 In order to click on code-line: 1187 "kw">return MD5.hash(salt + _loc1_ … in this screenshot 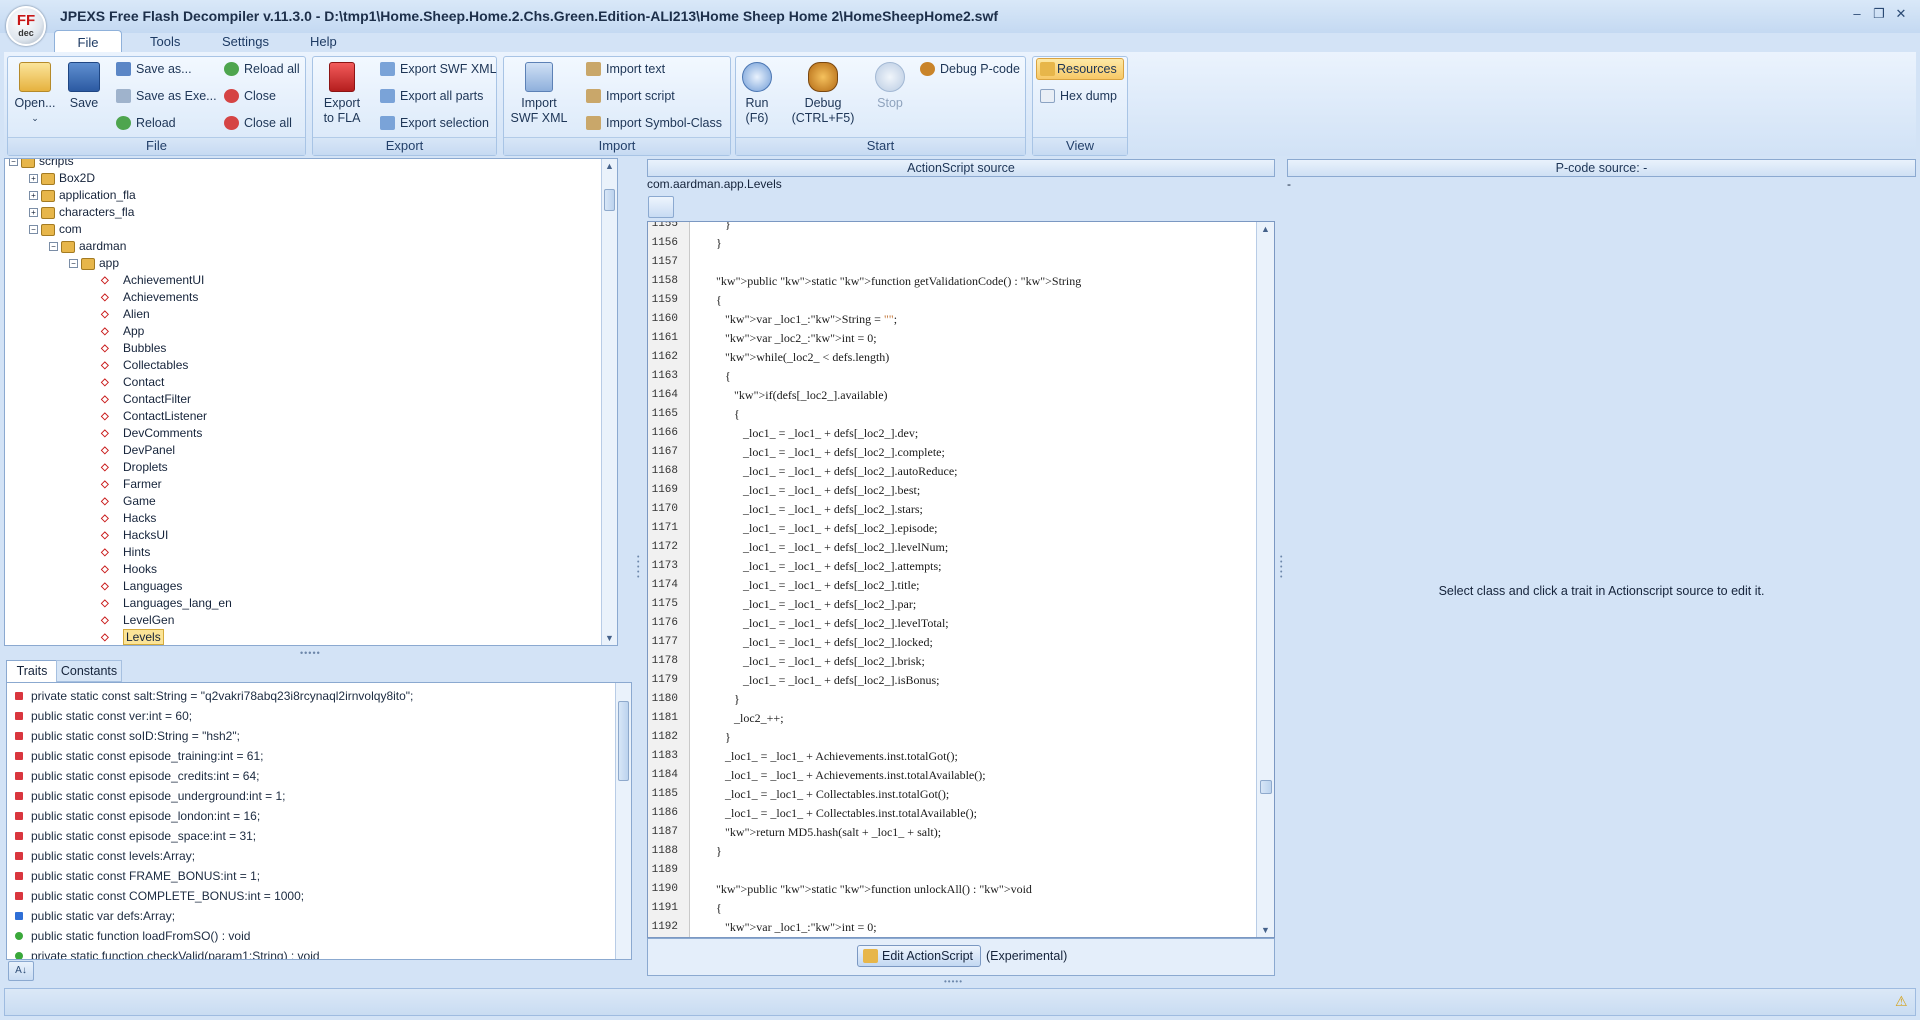, I will do `click(948, 832)`.